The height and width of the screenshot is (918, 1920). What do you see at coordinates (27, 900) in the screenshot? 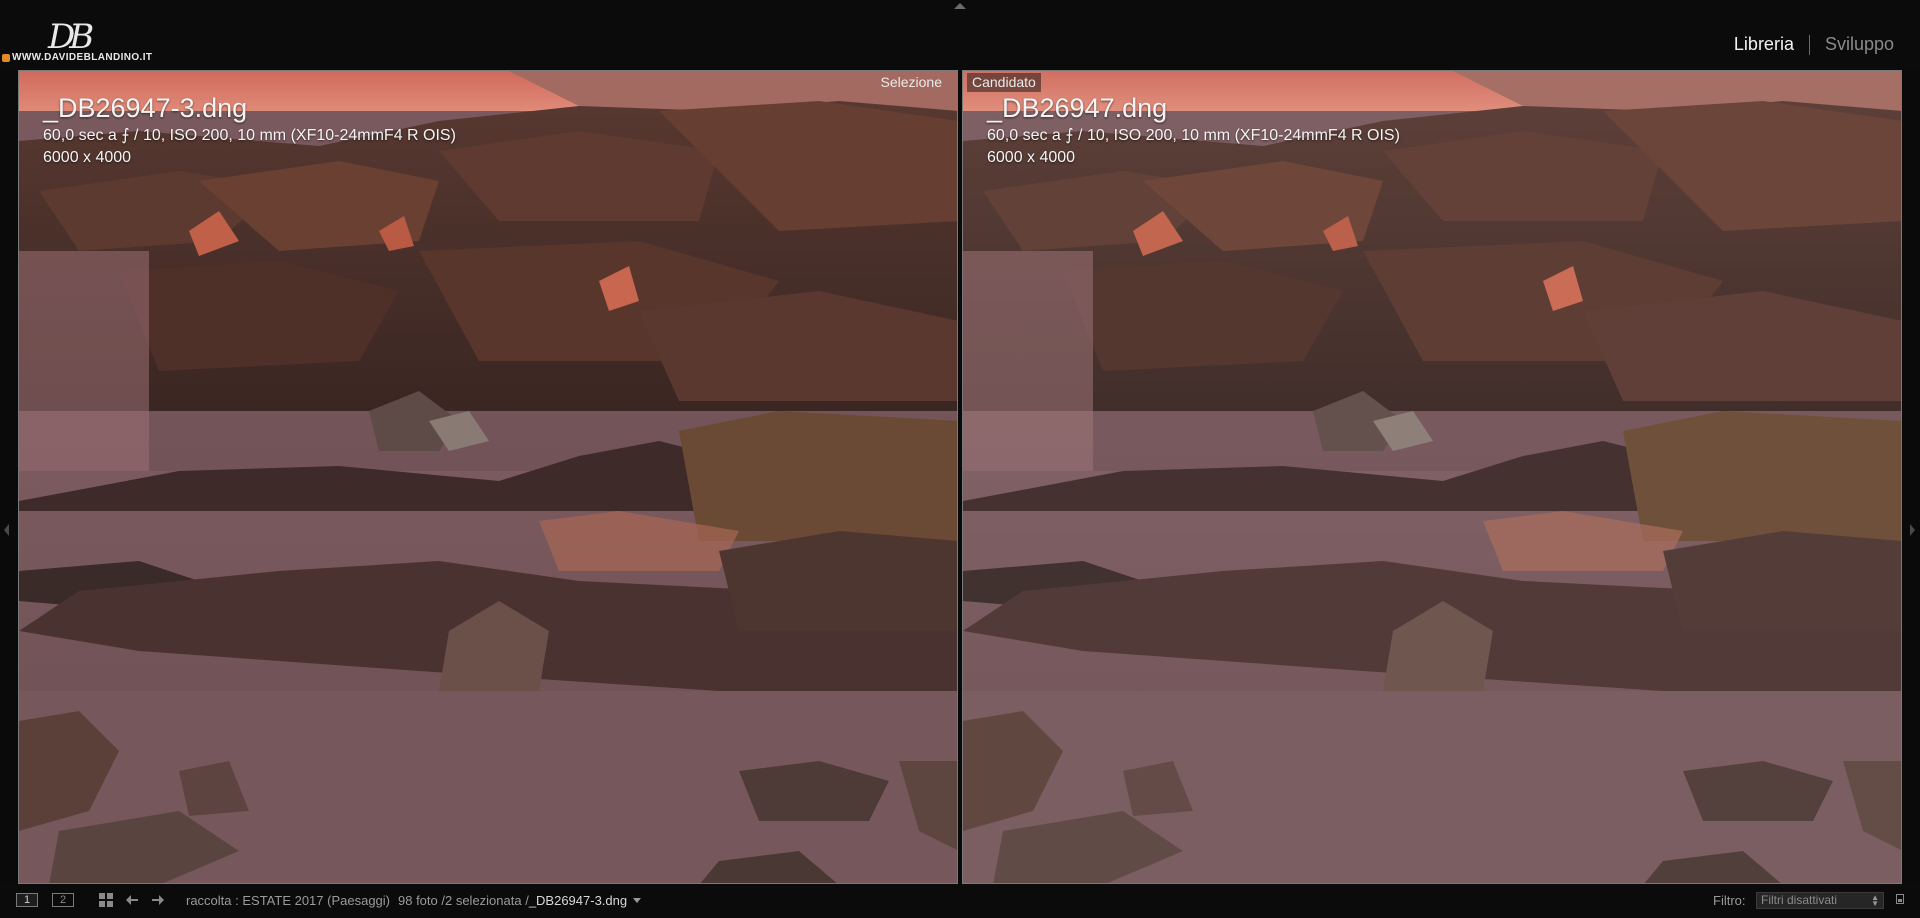
I see `primary-window-button: 1` at bounding box center [27, 900].